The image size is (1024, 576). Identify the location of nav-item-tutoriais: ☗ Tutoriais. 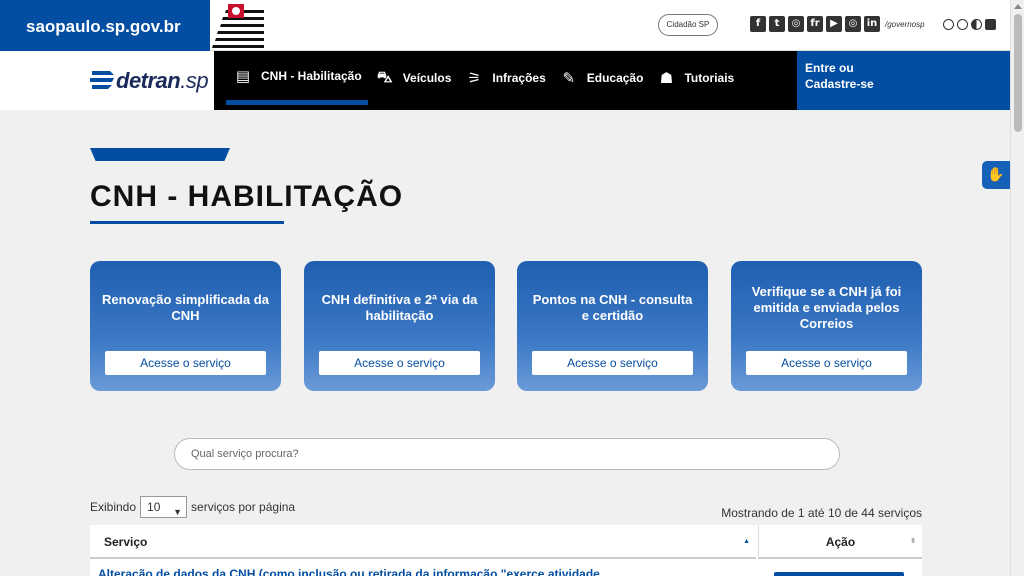
(694, 78).